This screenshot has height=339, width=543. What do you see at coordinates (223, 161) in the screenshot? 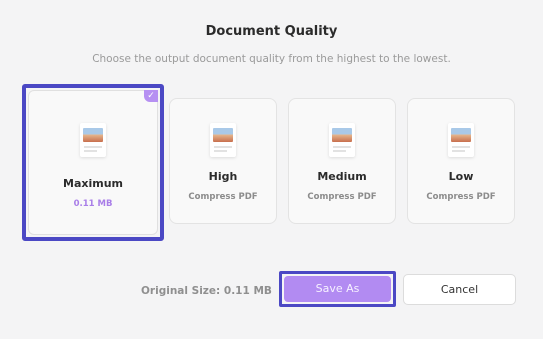
I see `quality-option-high: High Compress PDF` at bounding box center [223, 161].